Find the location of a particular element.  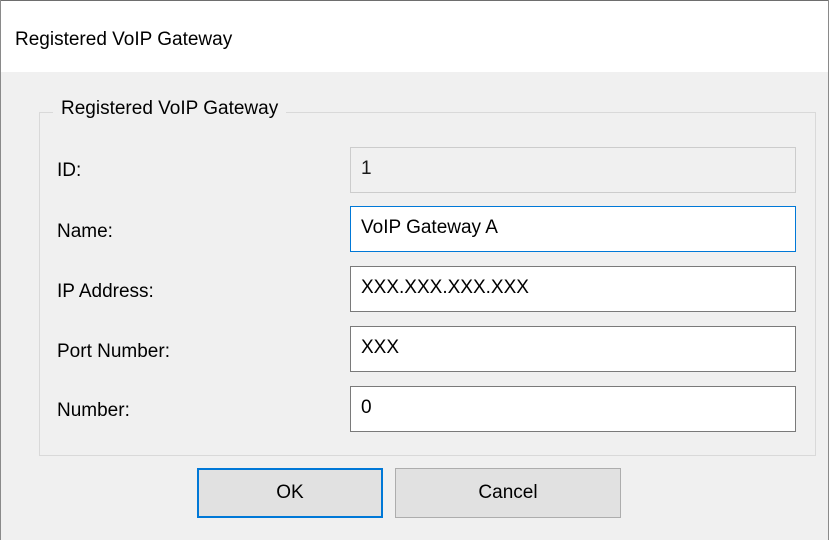

name-label: Name: is located at coordinates (85, 231).